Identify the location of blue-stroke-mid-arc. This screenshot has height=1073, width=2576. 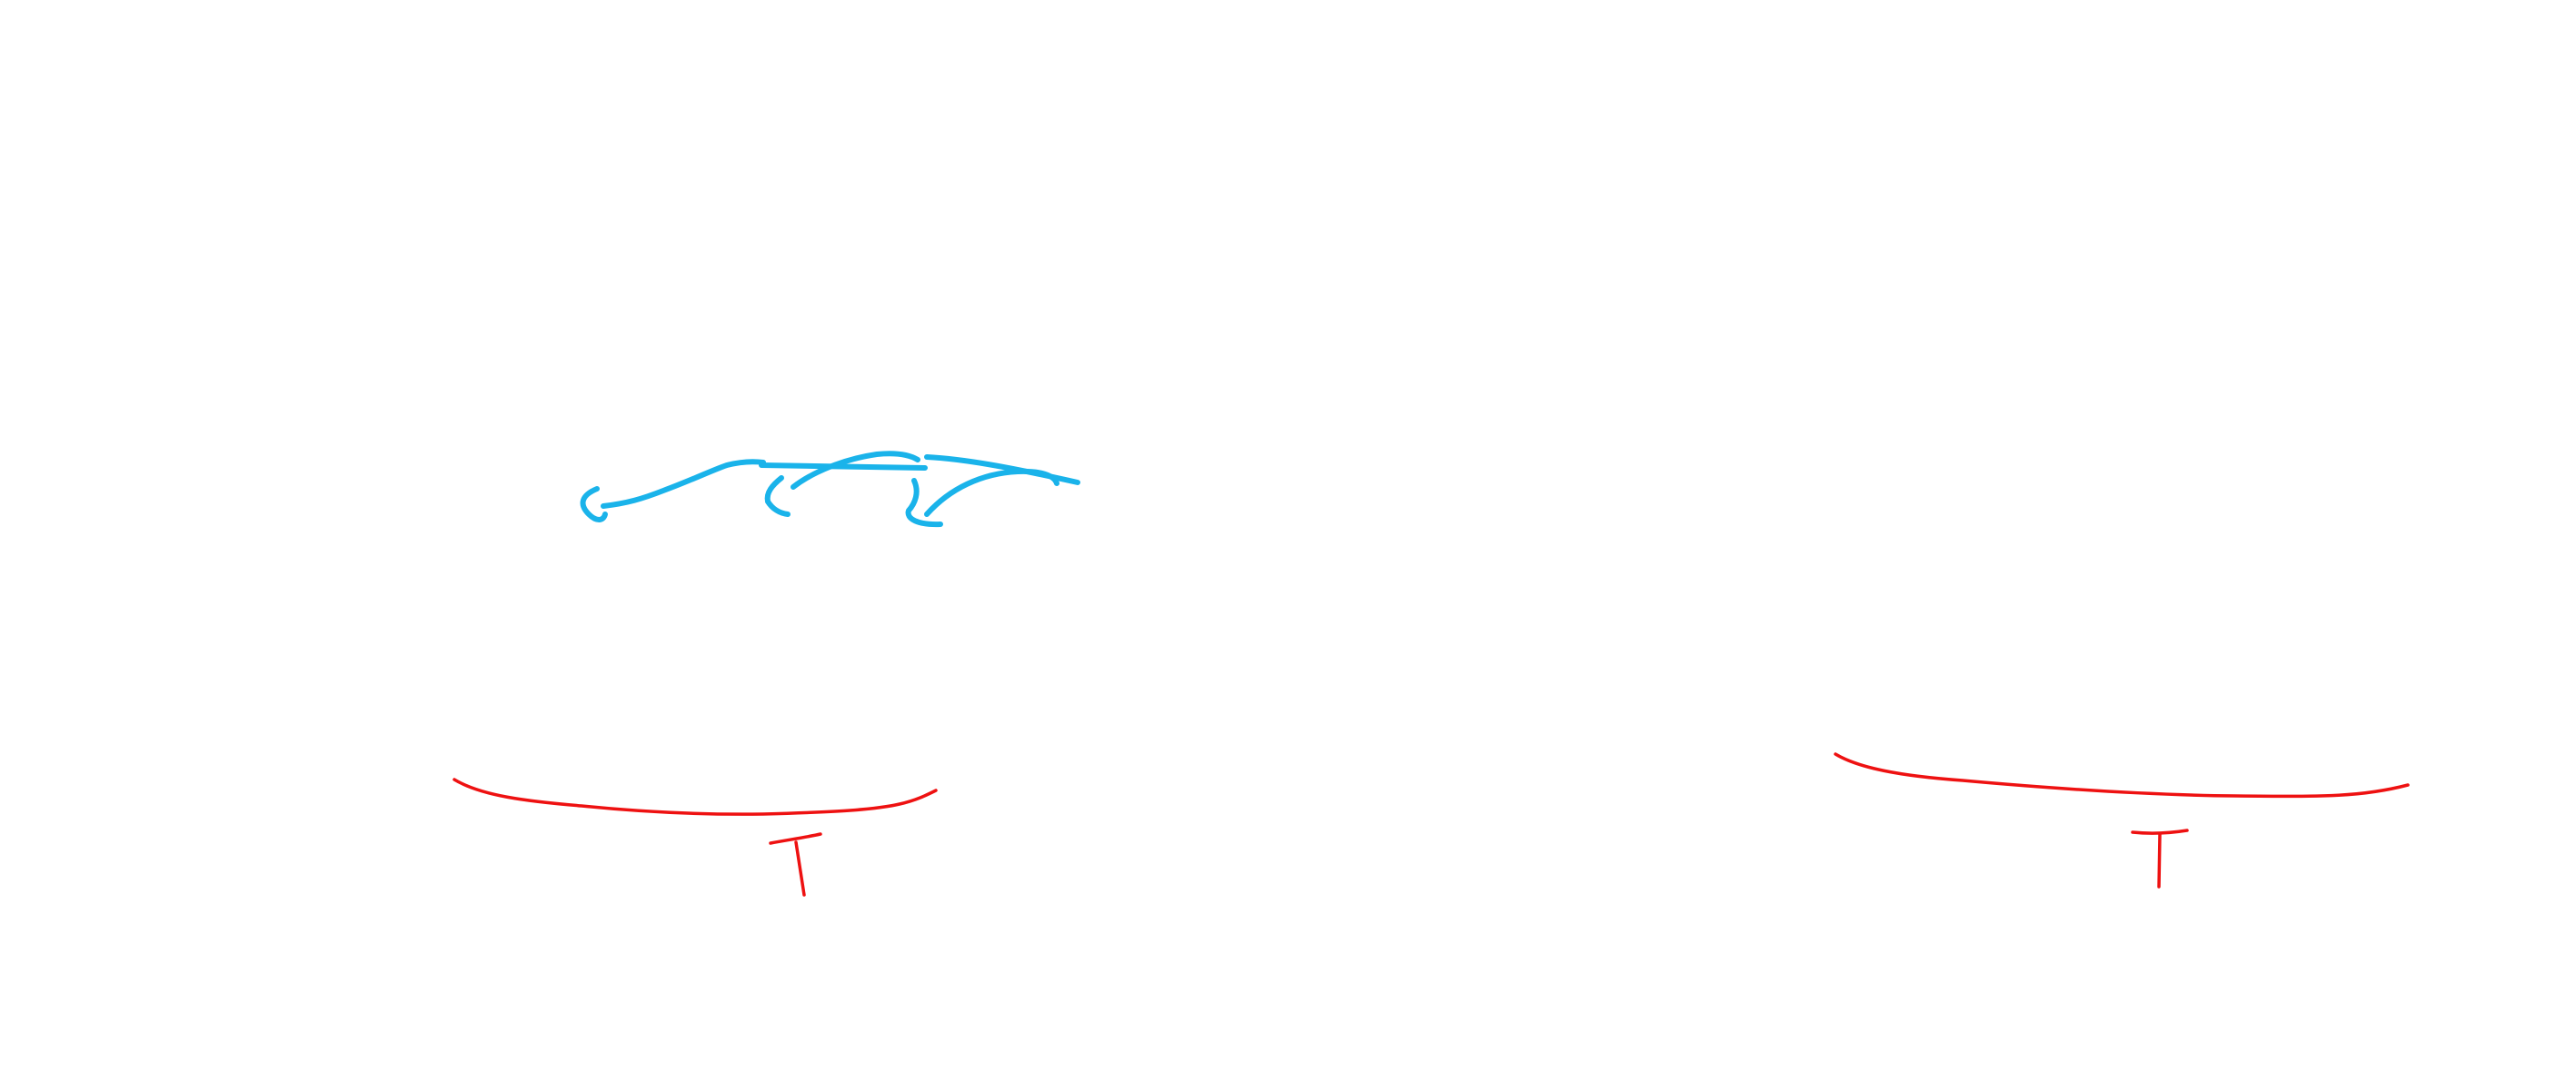
(856, 470).